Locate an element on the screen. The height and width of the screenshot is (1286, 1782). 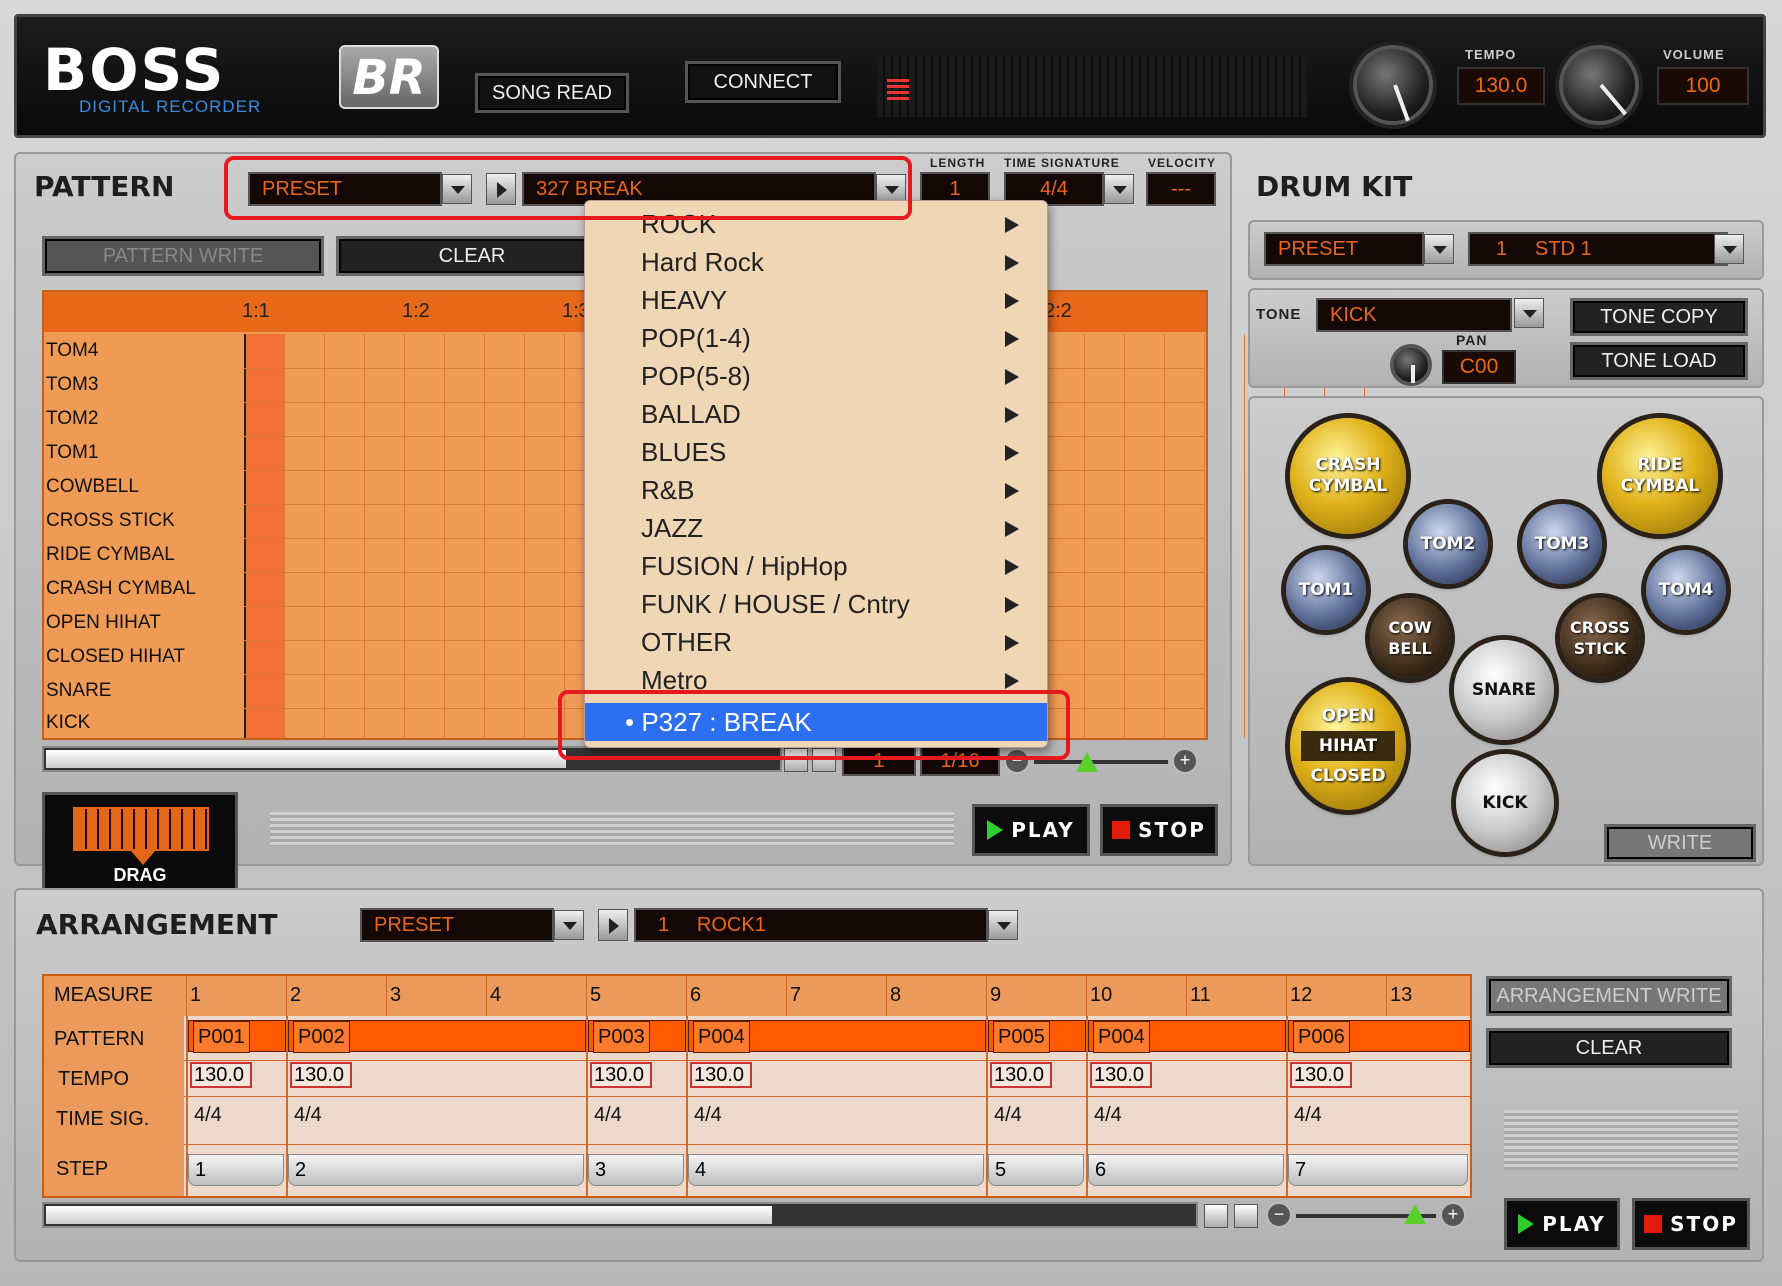
arrangement-clear-button: CLEAR is located at coordinates (1609, 1048).